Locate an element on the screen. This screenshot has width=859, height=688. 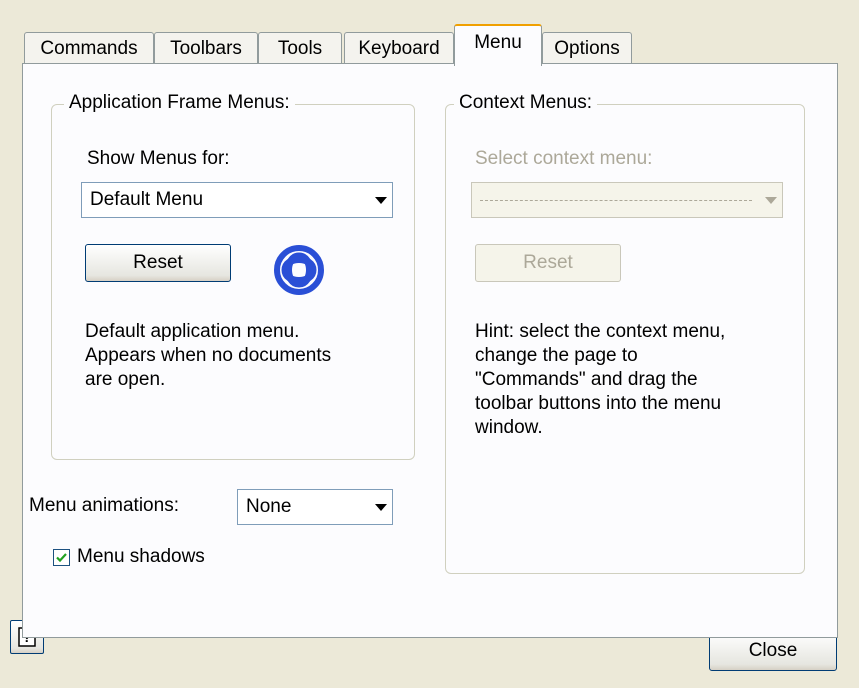
tab-menu: Menu is located at coordinates (498, 45).